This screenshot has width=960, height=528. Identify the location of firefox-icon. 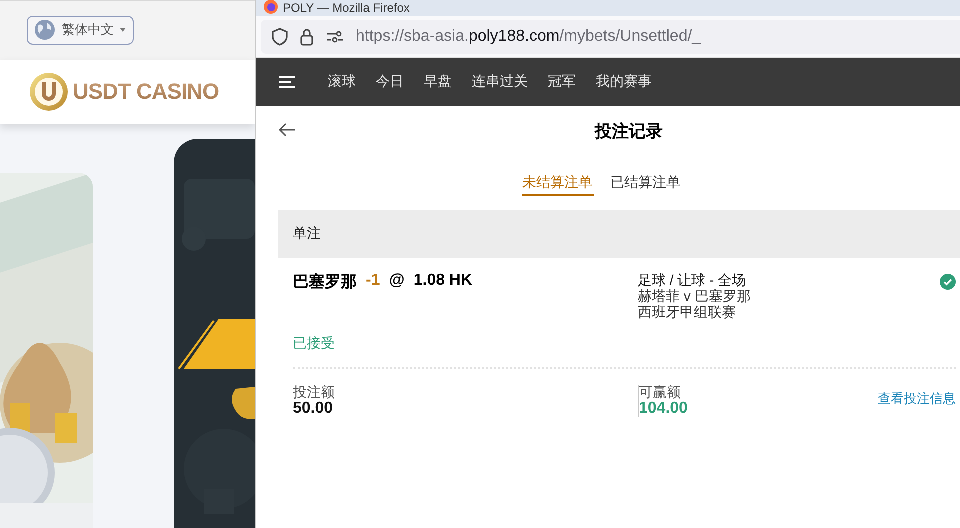
(271, 7).